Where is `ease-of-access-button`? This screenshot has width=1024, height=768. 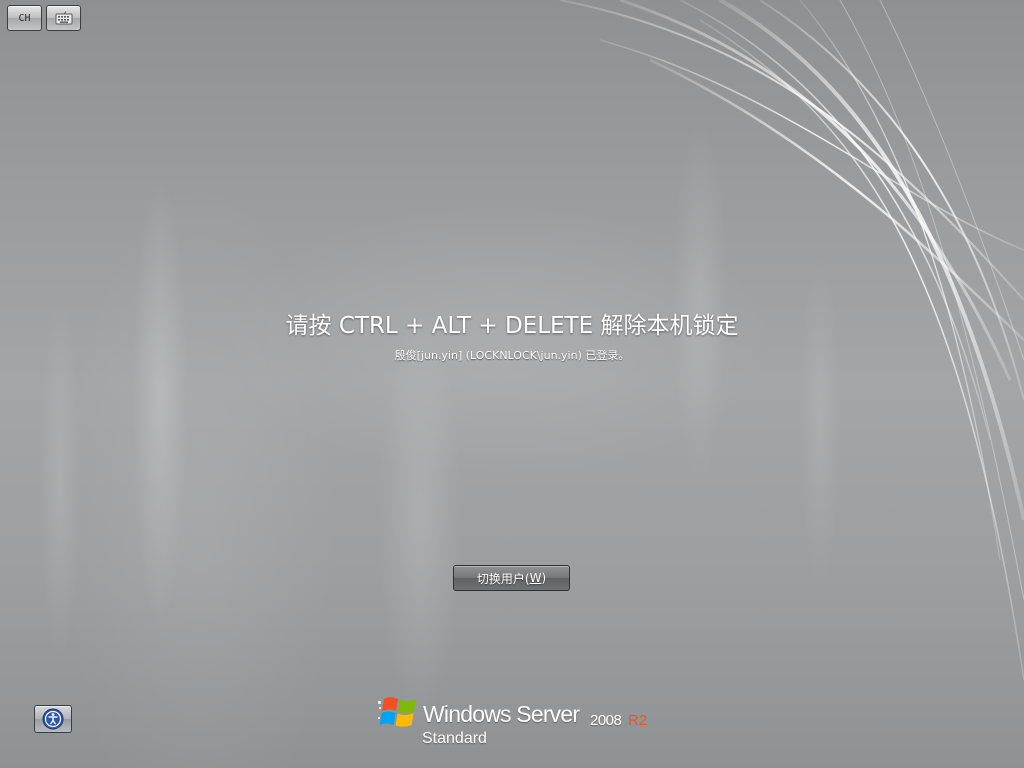
ease-of-access-button is located at coordinates (53, 719).